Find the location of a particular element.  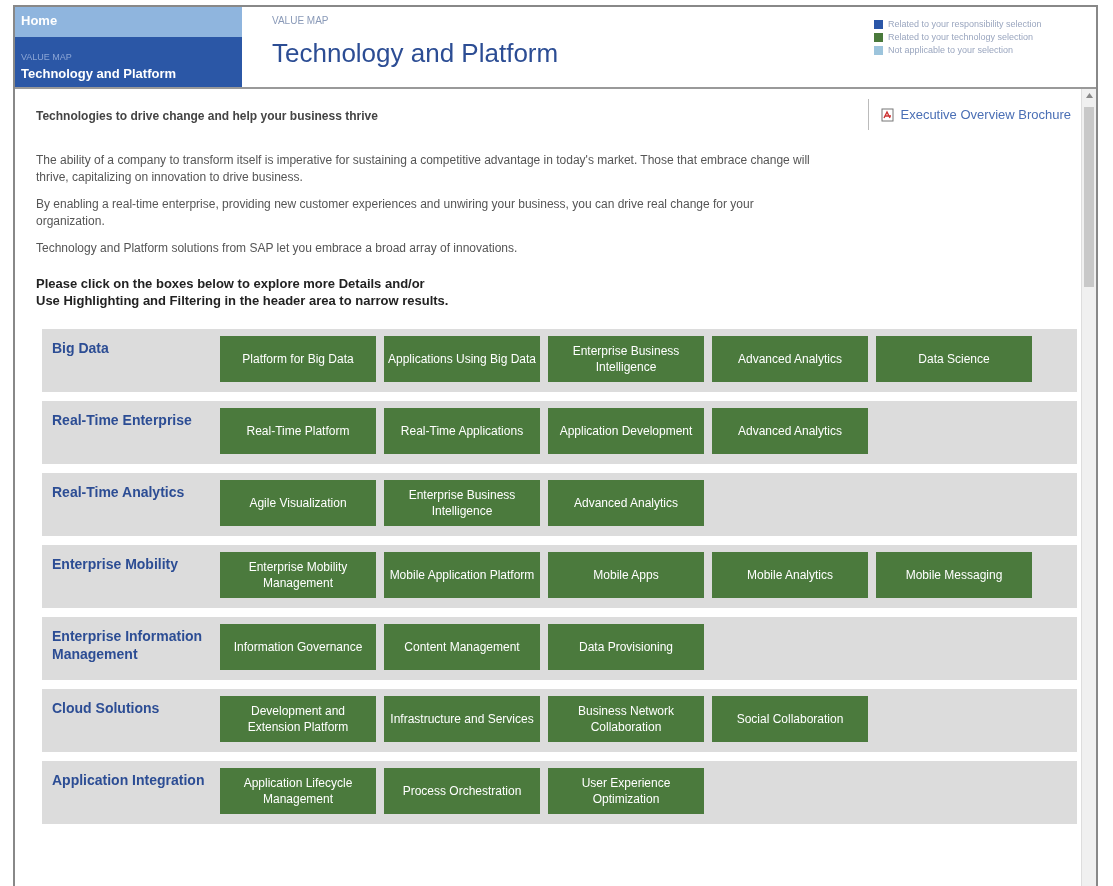

solution-tile: User Experience Optimization is located at coordinates (626, 791).